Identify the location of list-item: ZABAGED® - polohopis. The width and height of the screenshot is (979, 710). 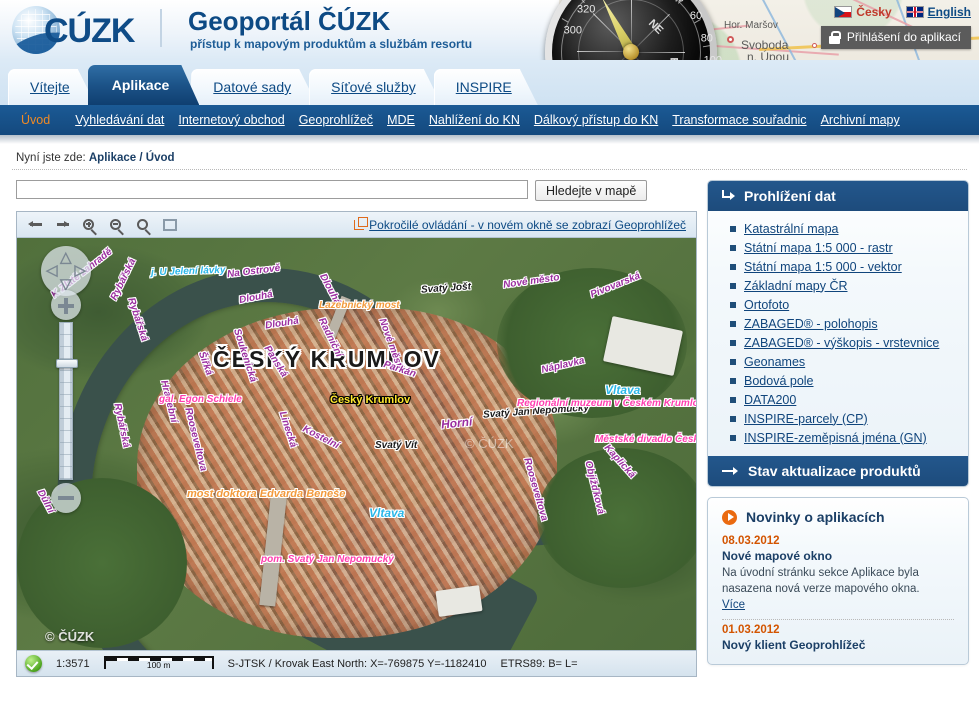
(838, 323).